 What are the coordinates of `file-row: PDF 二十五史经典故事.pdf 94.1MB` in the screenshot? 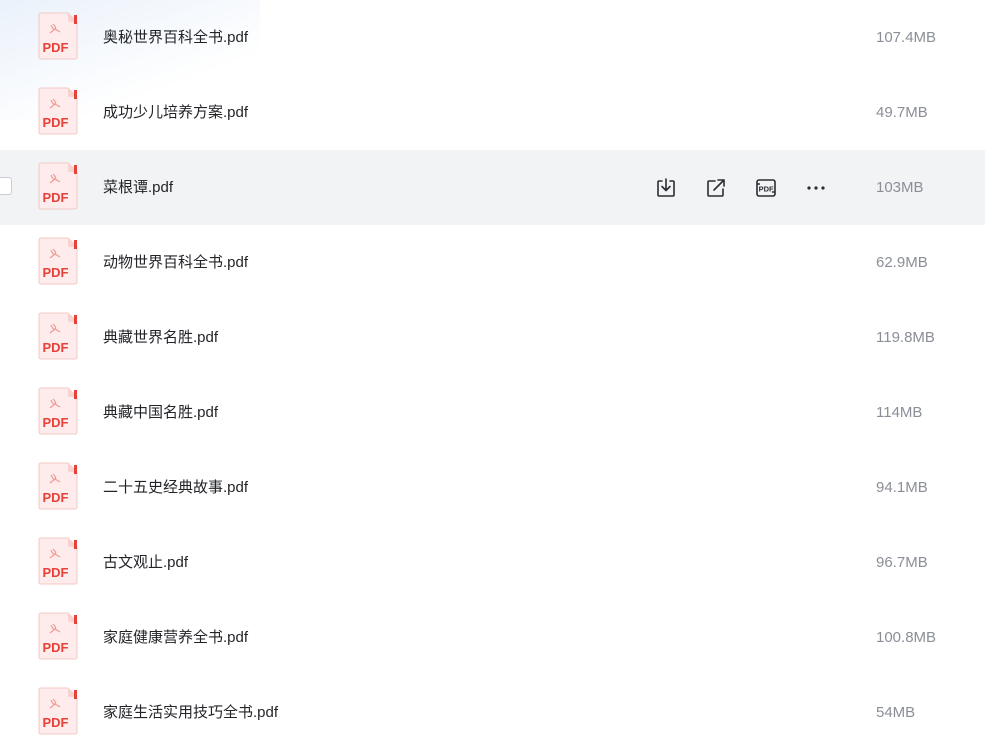 It's located at (492, 487).